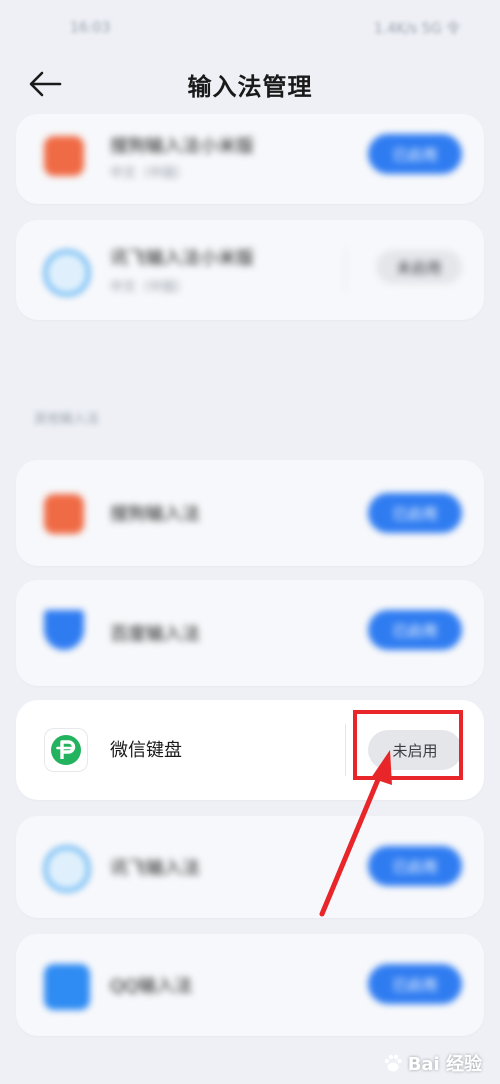 The image size is (500, 1084). I want to click on section-label: 其他输入法, so click(67, 419).